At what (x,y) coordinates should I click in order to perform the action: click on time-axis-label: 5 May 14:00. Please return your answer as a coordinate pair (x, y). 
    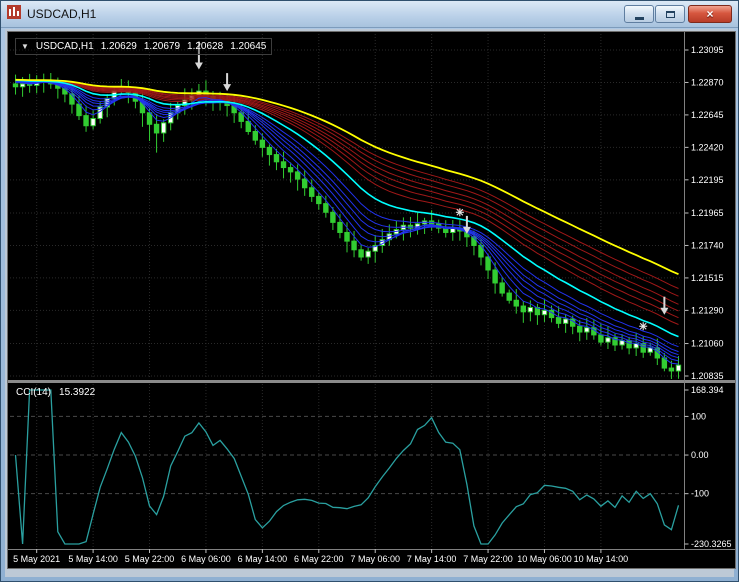
    Looking at the image, I should click on (93, 559).